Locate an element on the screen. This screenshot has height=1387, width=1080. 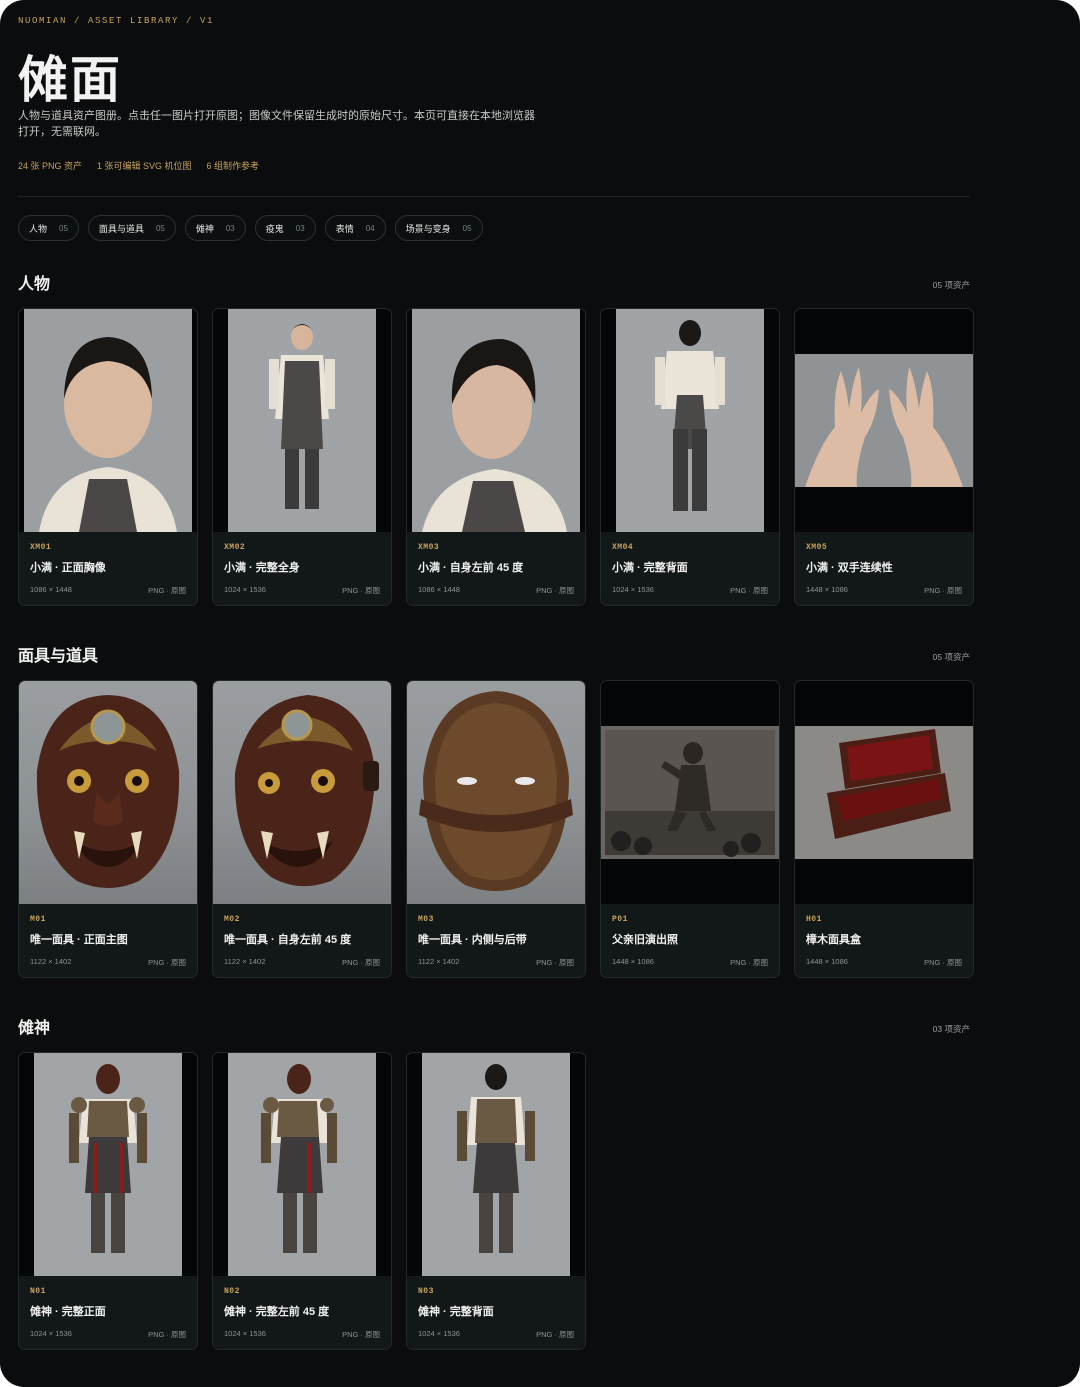
asset-card: XM03 小满 · 自身左前 45 度 1086 × 1448 PNG · 原图 is located at coordinates (496, 457).